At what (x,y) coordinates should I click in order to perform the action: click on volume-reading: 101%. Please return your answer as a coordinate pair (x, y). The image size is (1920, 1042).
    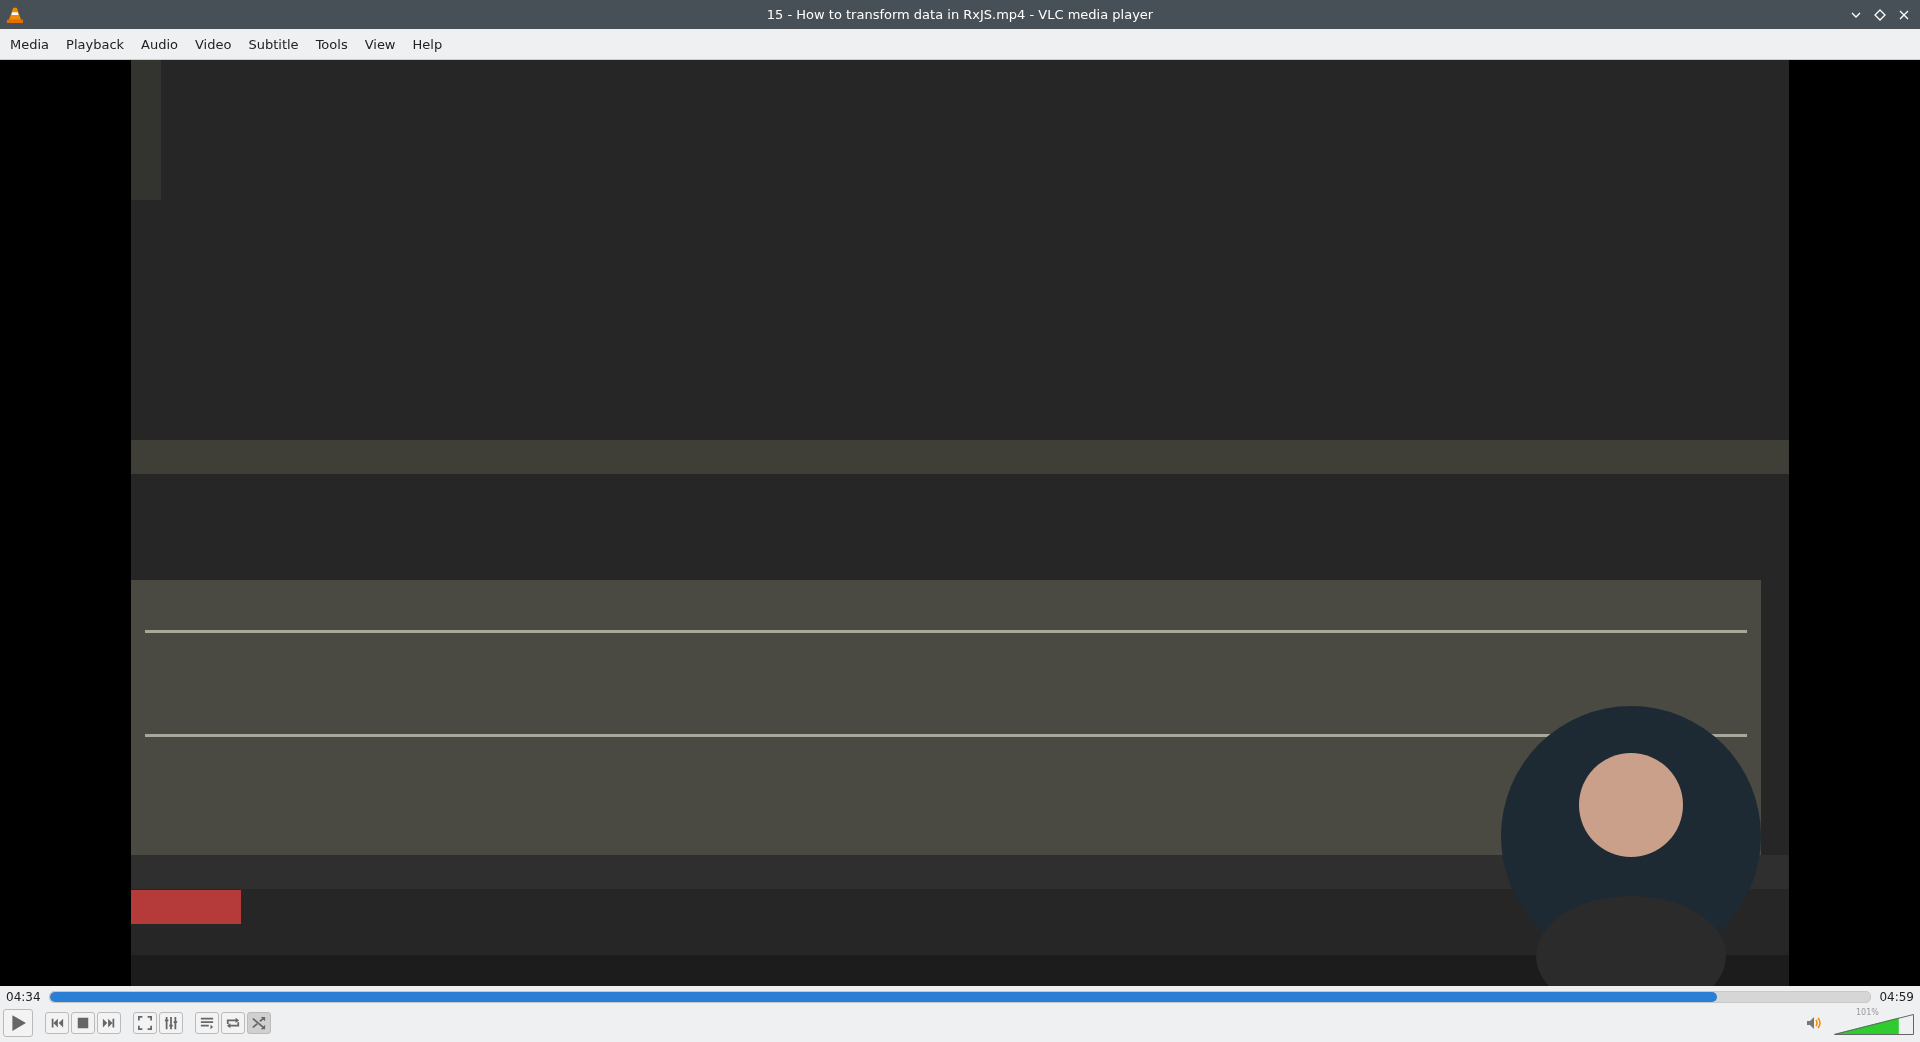
    Looking at the image, I should click on (1867, 1012).